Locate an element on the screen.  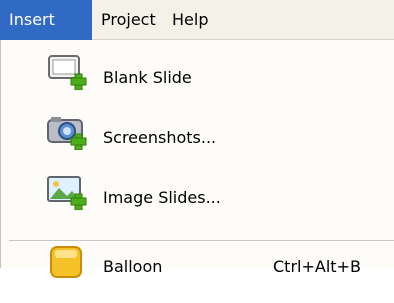
menu-item-label: Blank Slide is located at coordinates (147, 77).